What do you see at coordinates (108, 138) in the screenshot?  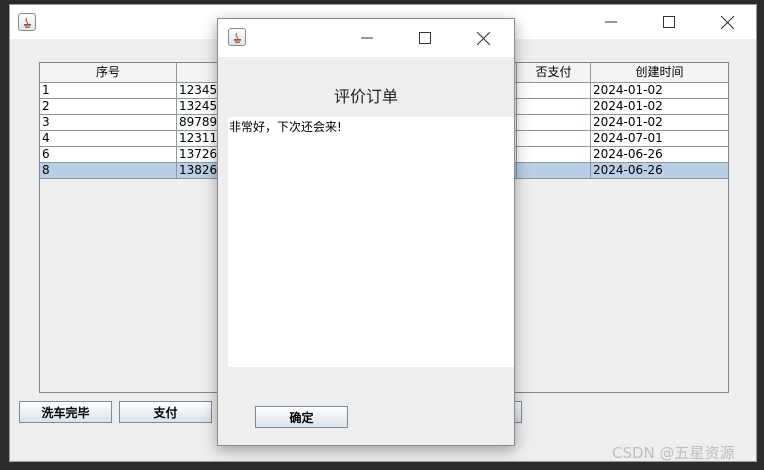 I see `cell-id: 4` at bounding box center [108, 138].